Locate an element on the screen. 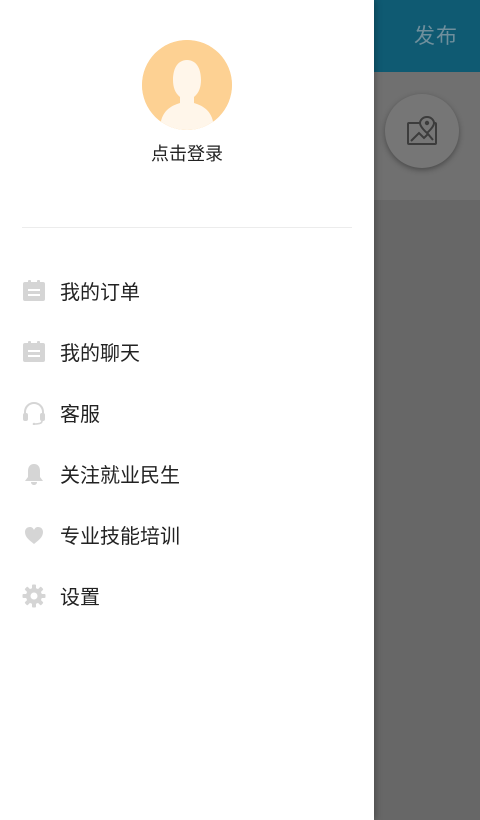 The height and width of the screenshot is (820, 480). login-link: 点击登录 is located at coordinates (187, 153).